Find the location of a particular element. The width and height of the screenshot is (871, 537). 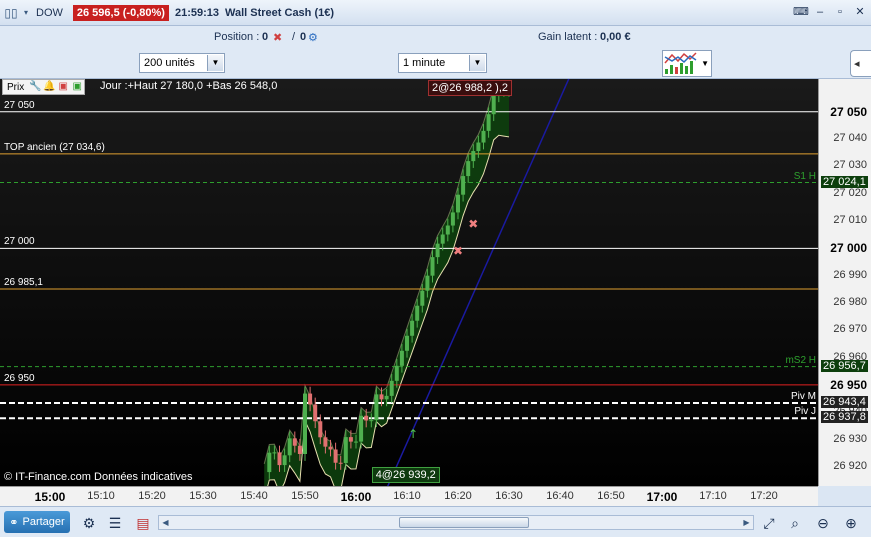

horizontal-scrollbar: ◀ ▶ is located at coordinates (456, 522).